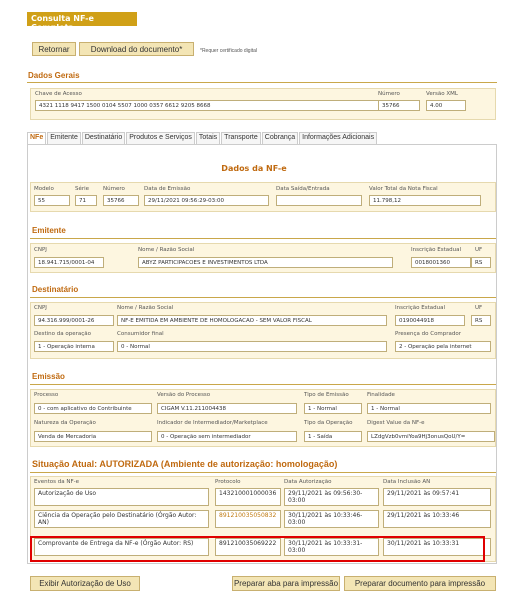  I want to click on intermediador-label: Indicador de Intermediador/Marketplace, so click(212, 423).